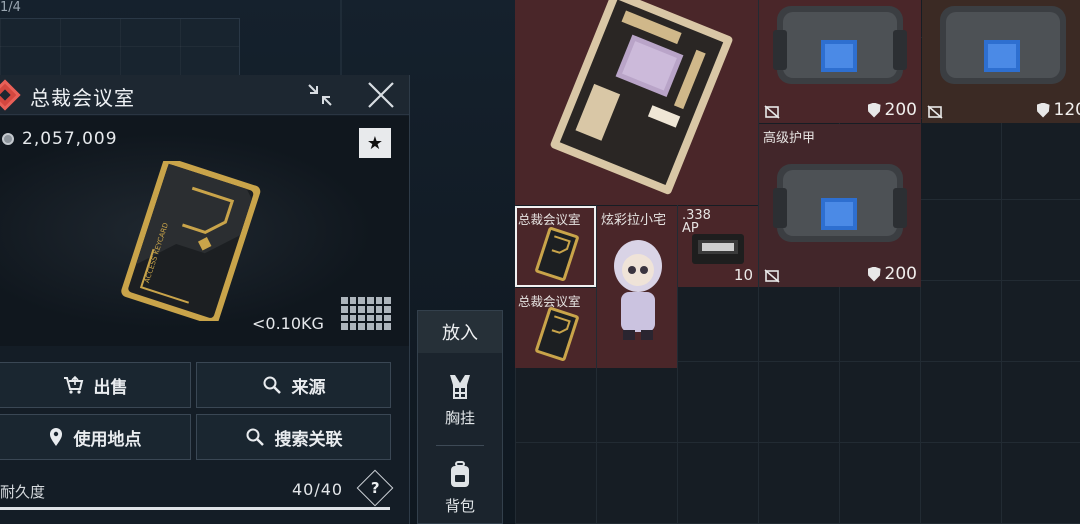 The image size is (1080, 524). What do you see at coordinates (107, 439) in the screenshot?
I see `use-location-label: 使用地点` at bounding box center [107, 439].